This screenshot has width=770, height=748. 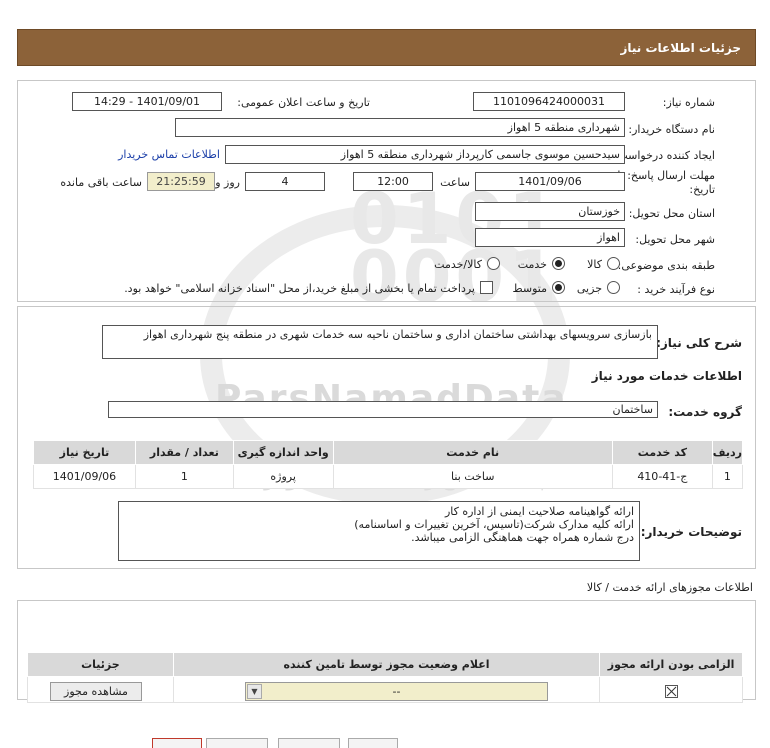 I want to click on city-field: اهواز, so click(x=550, y=237).